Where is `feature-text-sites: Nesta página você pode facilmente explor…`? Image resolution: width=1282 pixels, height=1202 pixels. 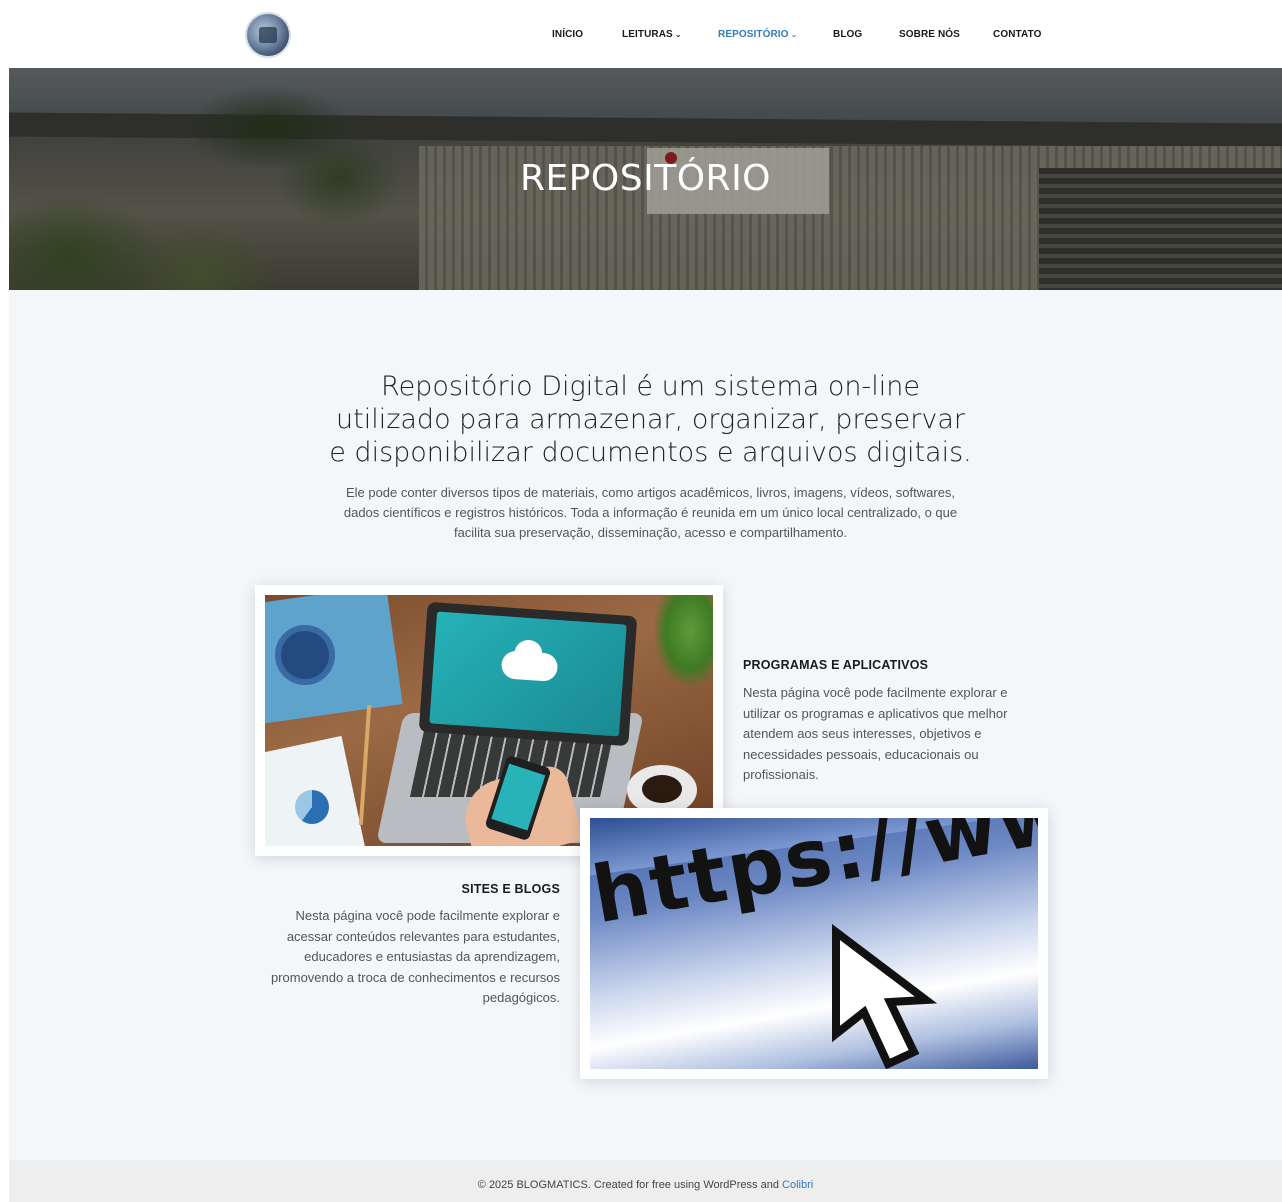
feature-text-sites: Nesta página você pode facilmente explor… is located at coordinates (415, 956).